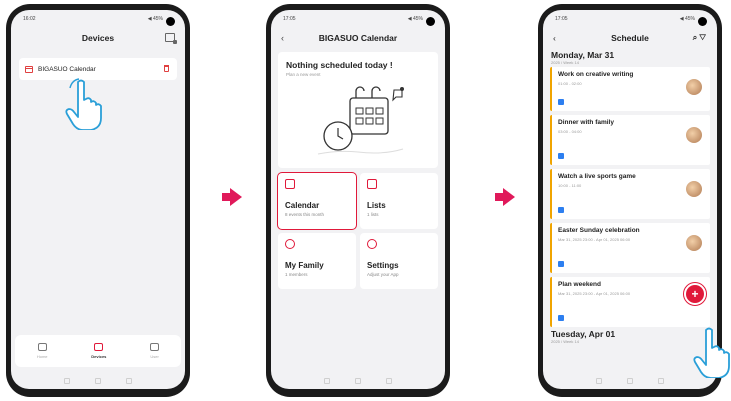  What do you see at coordinates (399, 261) in the screenshot?
I see `tile-settings: Settings Adjust your App` at bounding box center [399, 261].